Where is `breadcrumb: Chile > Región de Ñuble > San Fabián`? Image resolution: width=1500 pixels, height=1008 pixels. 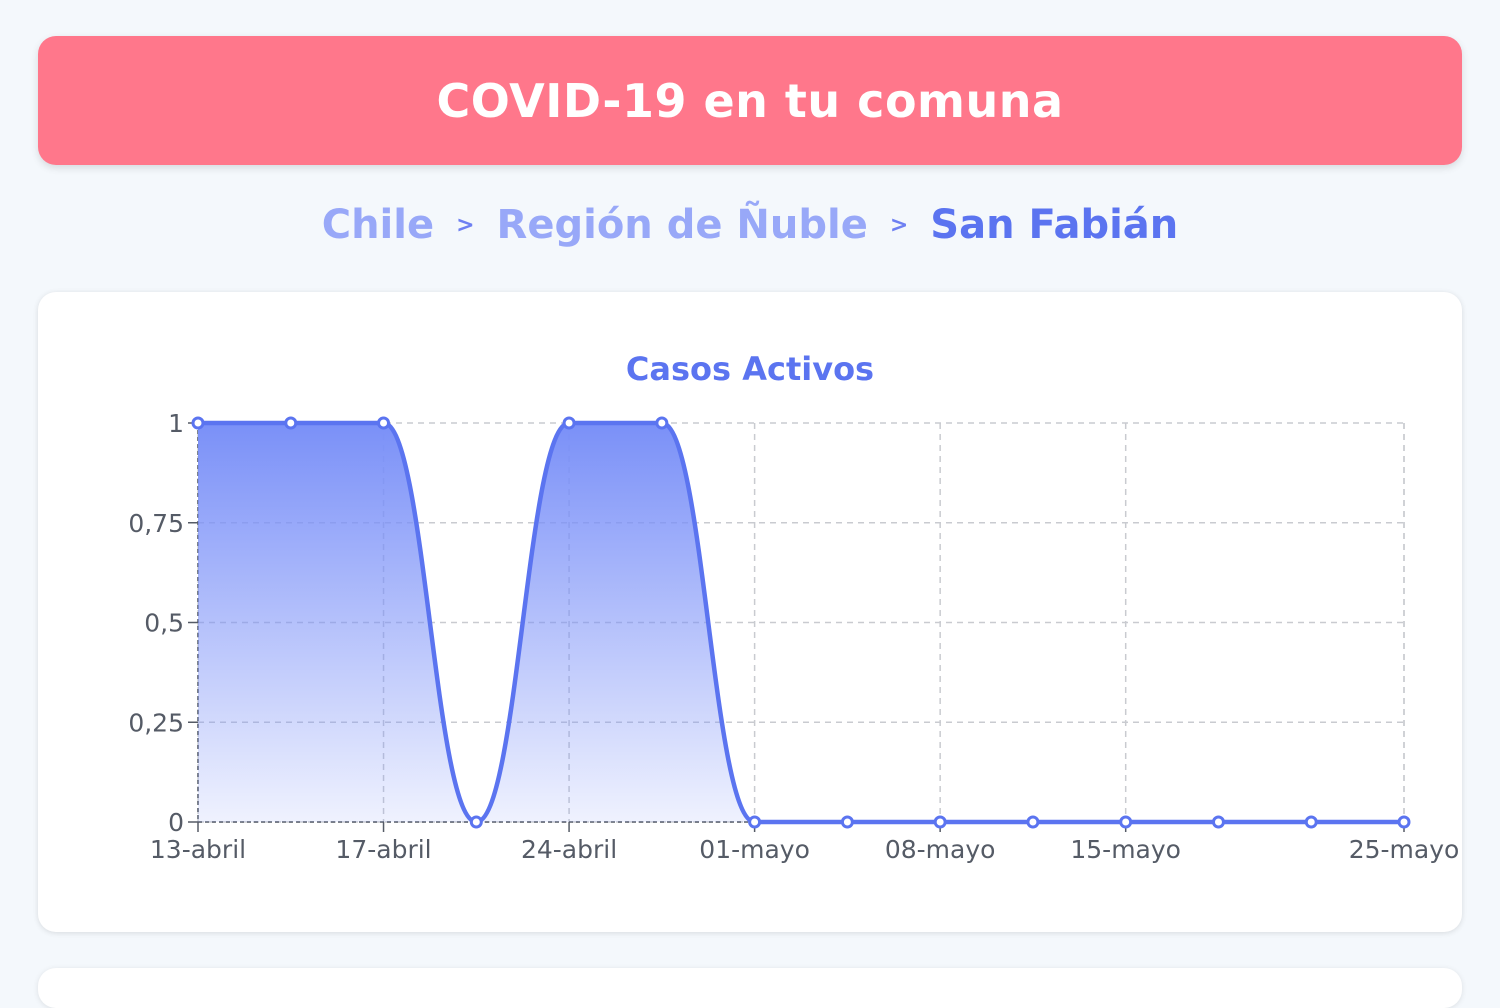 breadcrumb: Chile > Región de Ñuble > San Fabián is located at coordinates (750, 225).